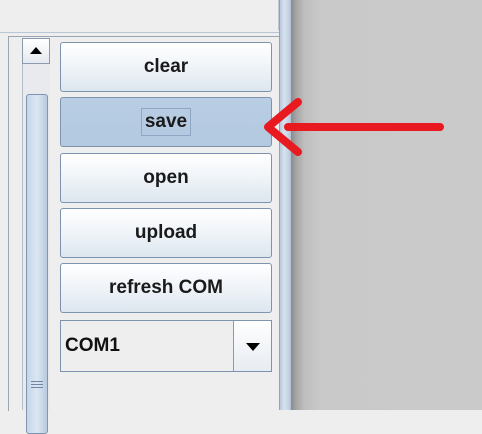  I want to click on dropdown-button, so click(252, 346).